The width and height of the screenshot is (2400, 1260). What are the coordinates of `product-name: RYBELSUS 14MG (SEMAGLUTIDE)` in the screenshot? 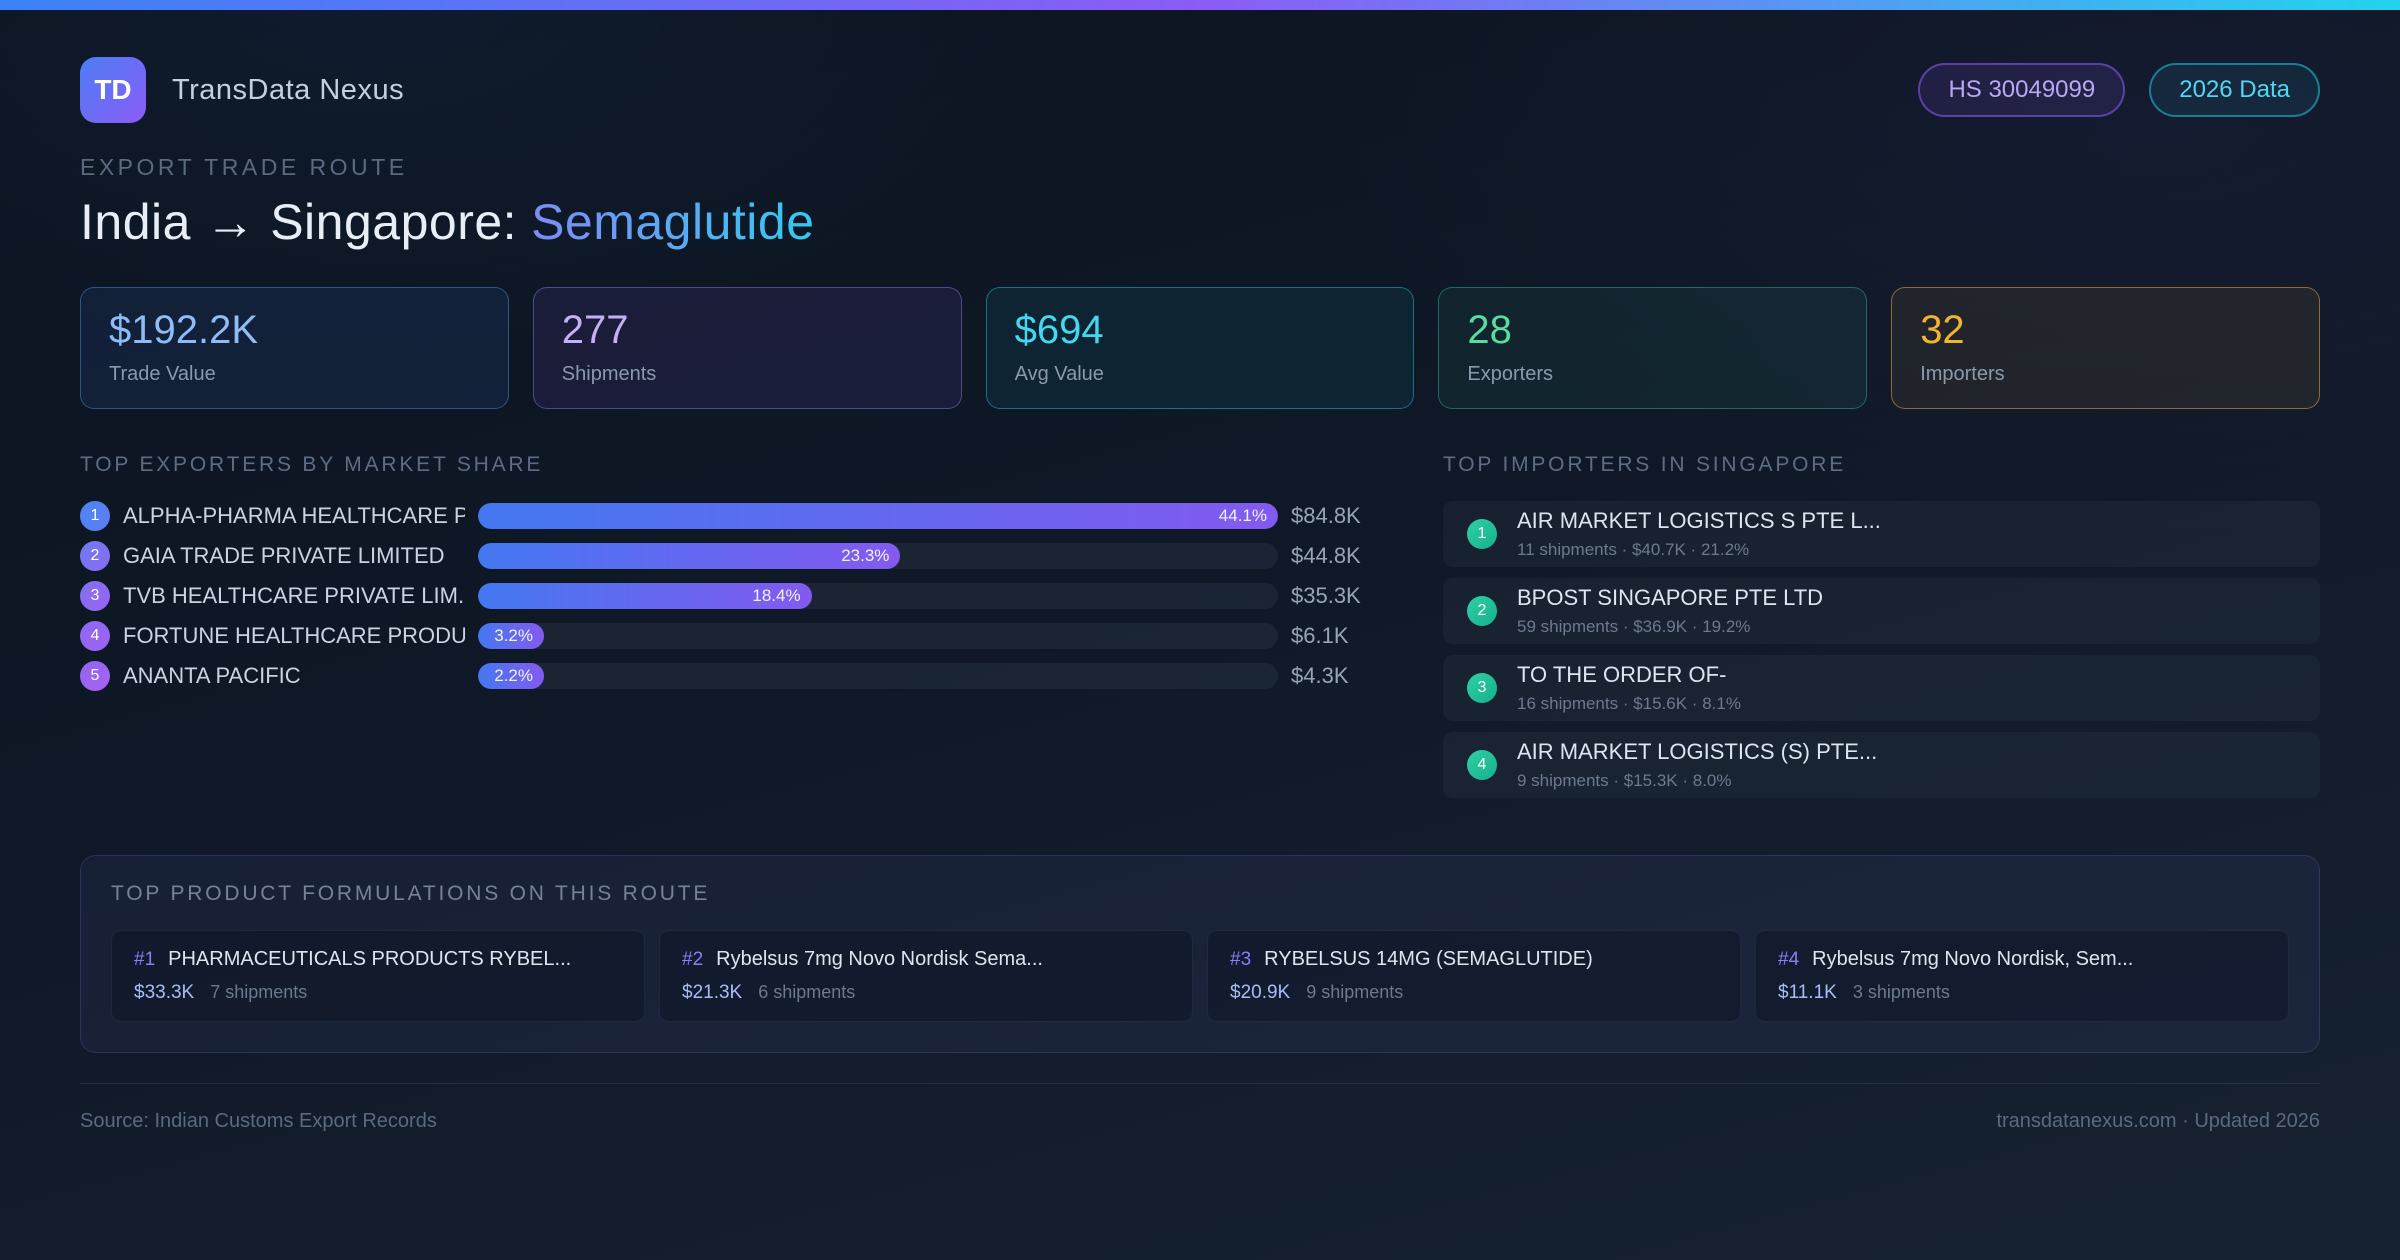 It's located at (1428, 959).